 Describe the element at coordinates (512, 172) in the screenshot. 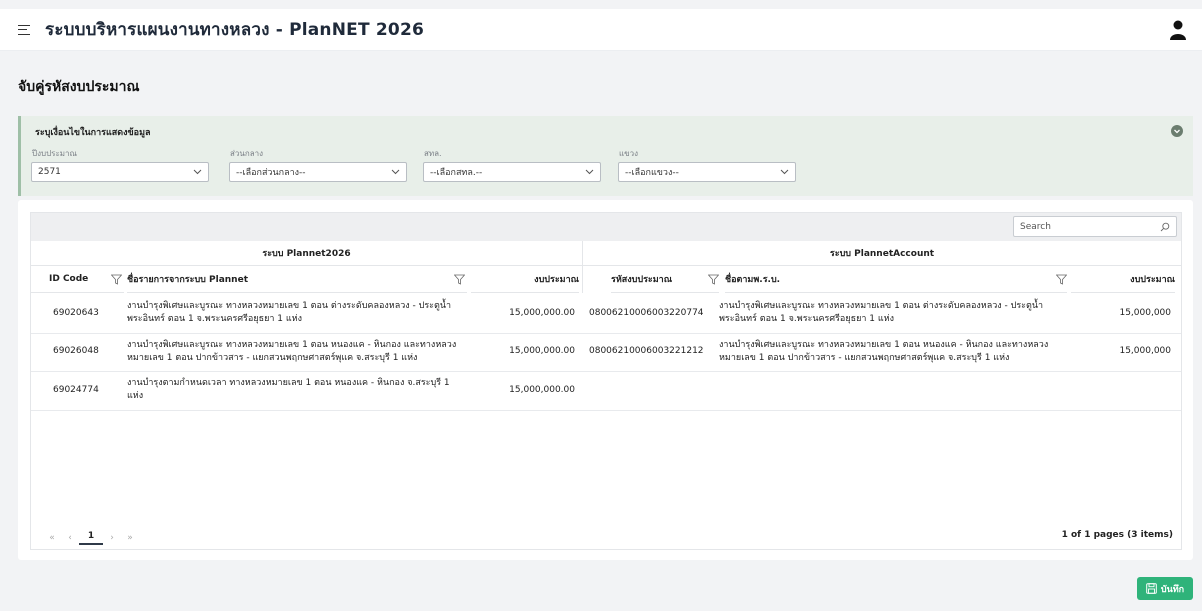

I see `district-select: --เลือกสทล.--` at that location.